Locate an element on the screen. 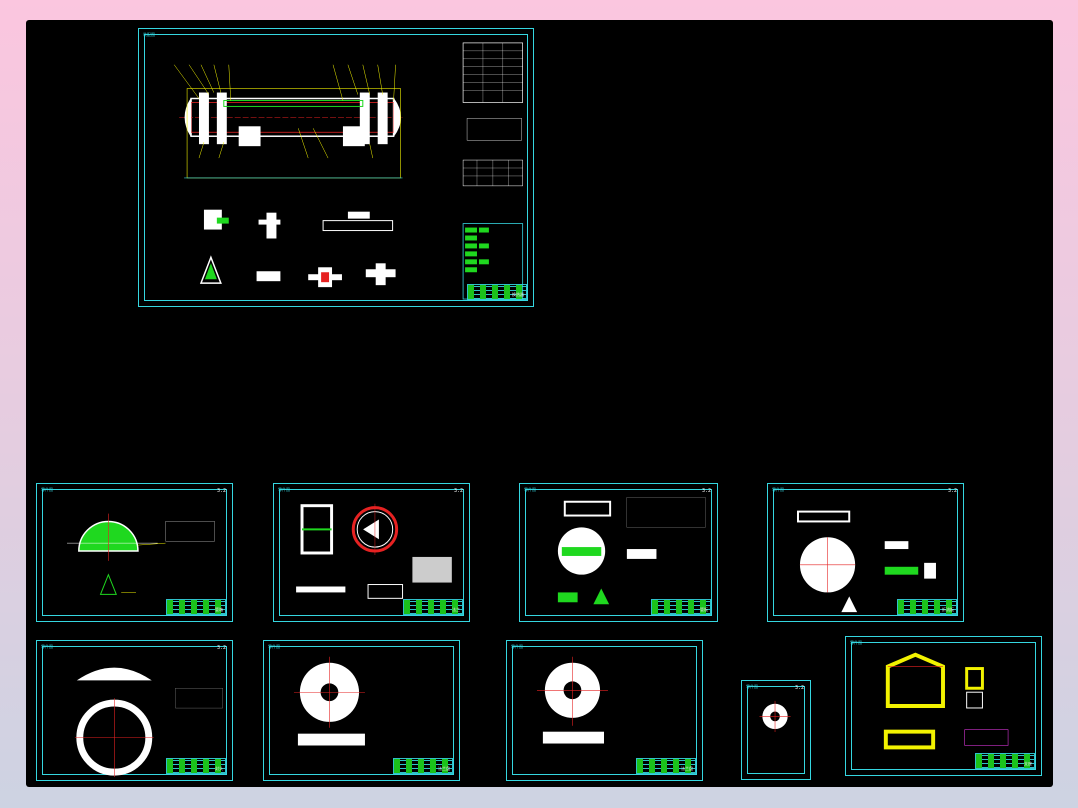 The image size is (1078, 808). title-block: 法兰 is located at coordinates (433, 607).